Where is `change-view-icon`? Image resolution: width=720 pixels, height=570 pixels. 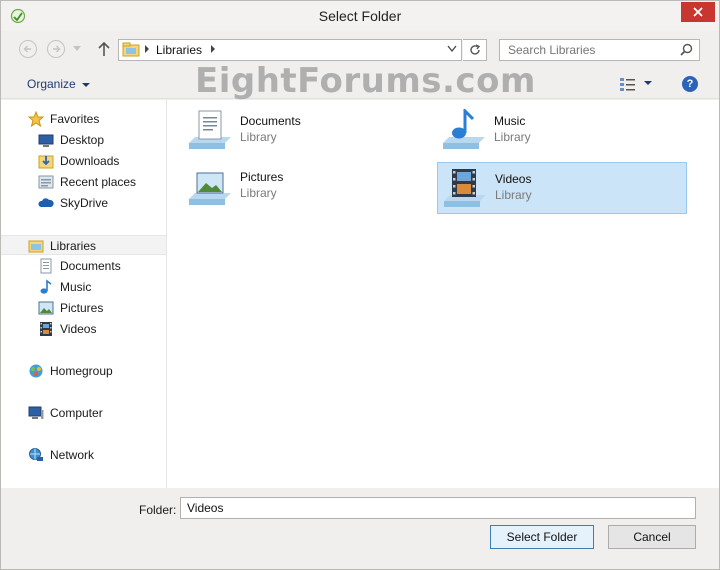
change-view-icon is located at coordinates (628, 84).